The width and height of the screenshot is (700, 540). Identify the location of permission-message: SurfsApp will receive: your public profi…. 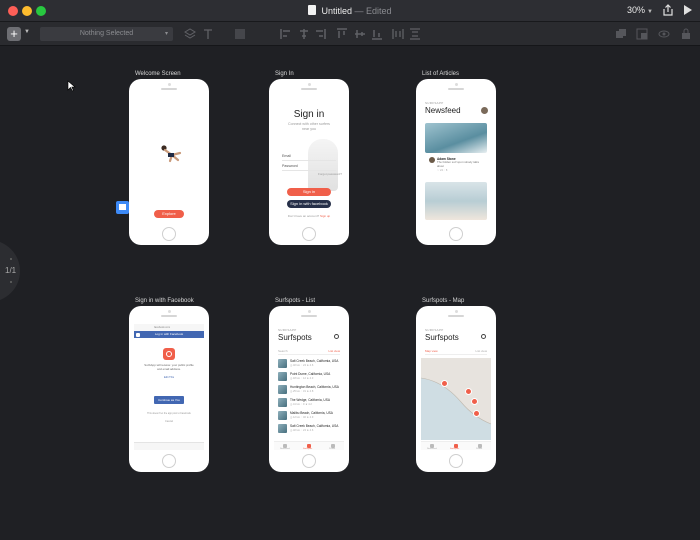
(169, 367).